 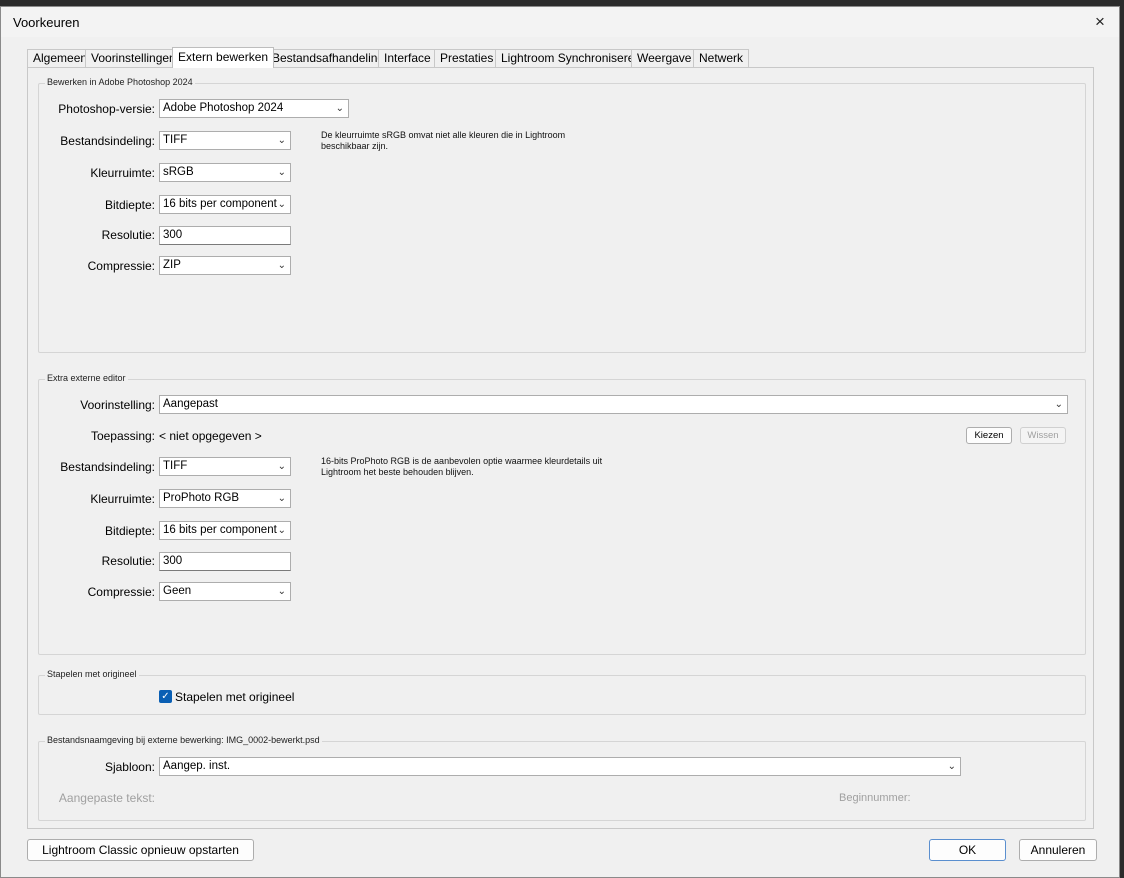 I want to click on ee-bitdepth-label: Bitdiepte:, so click(x=129, y=531).